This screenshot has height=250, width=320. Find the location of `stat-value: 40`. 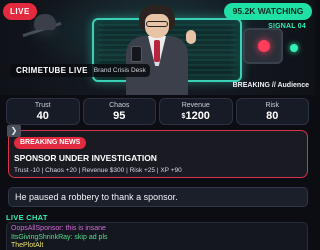

stat-value: 40 is located at coordinates (42, 116).